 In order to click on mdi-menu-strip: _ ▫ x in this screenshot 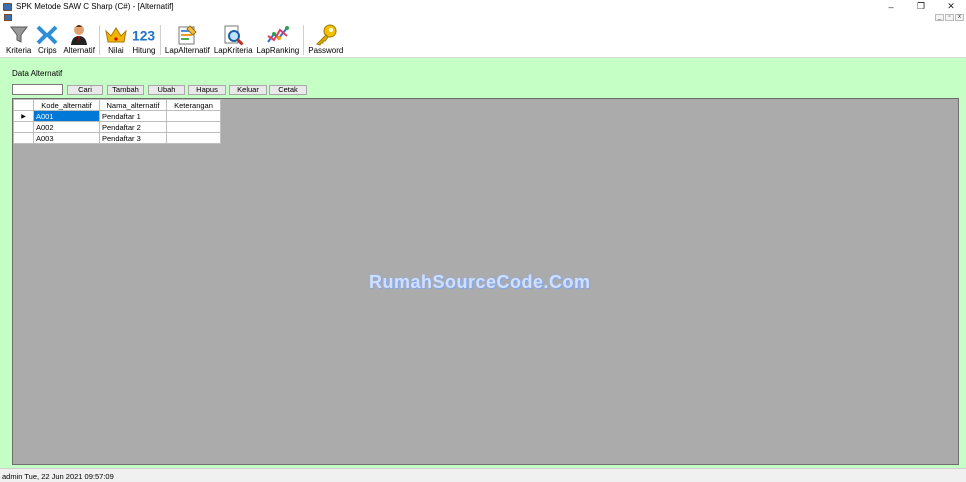, I will do `click(483, 17)`.